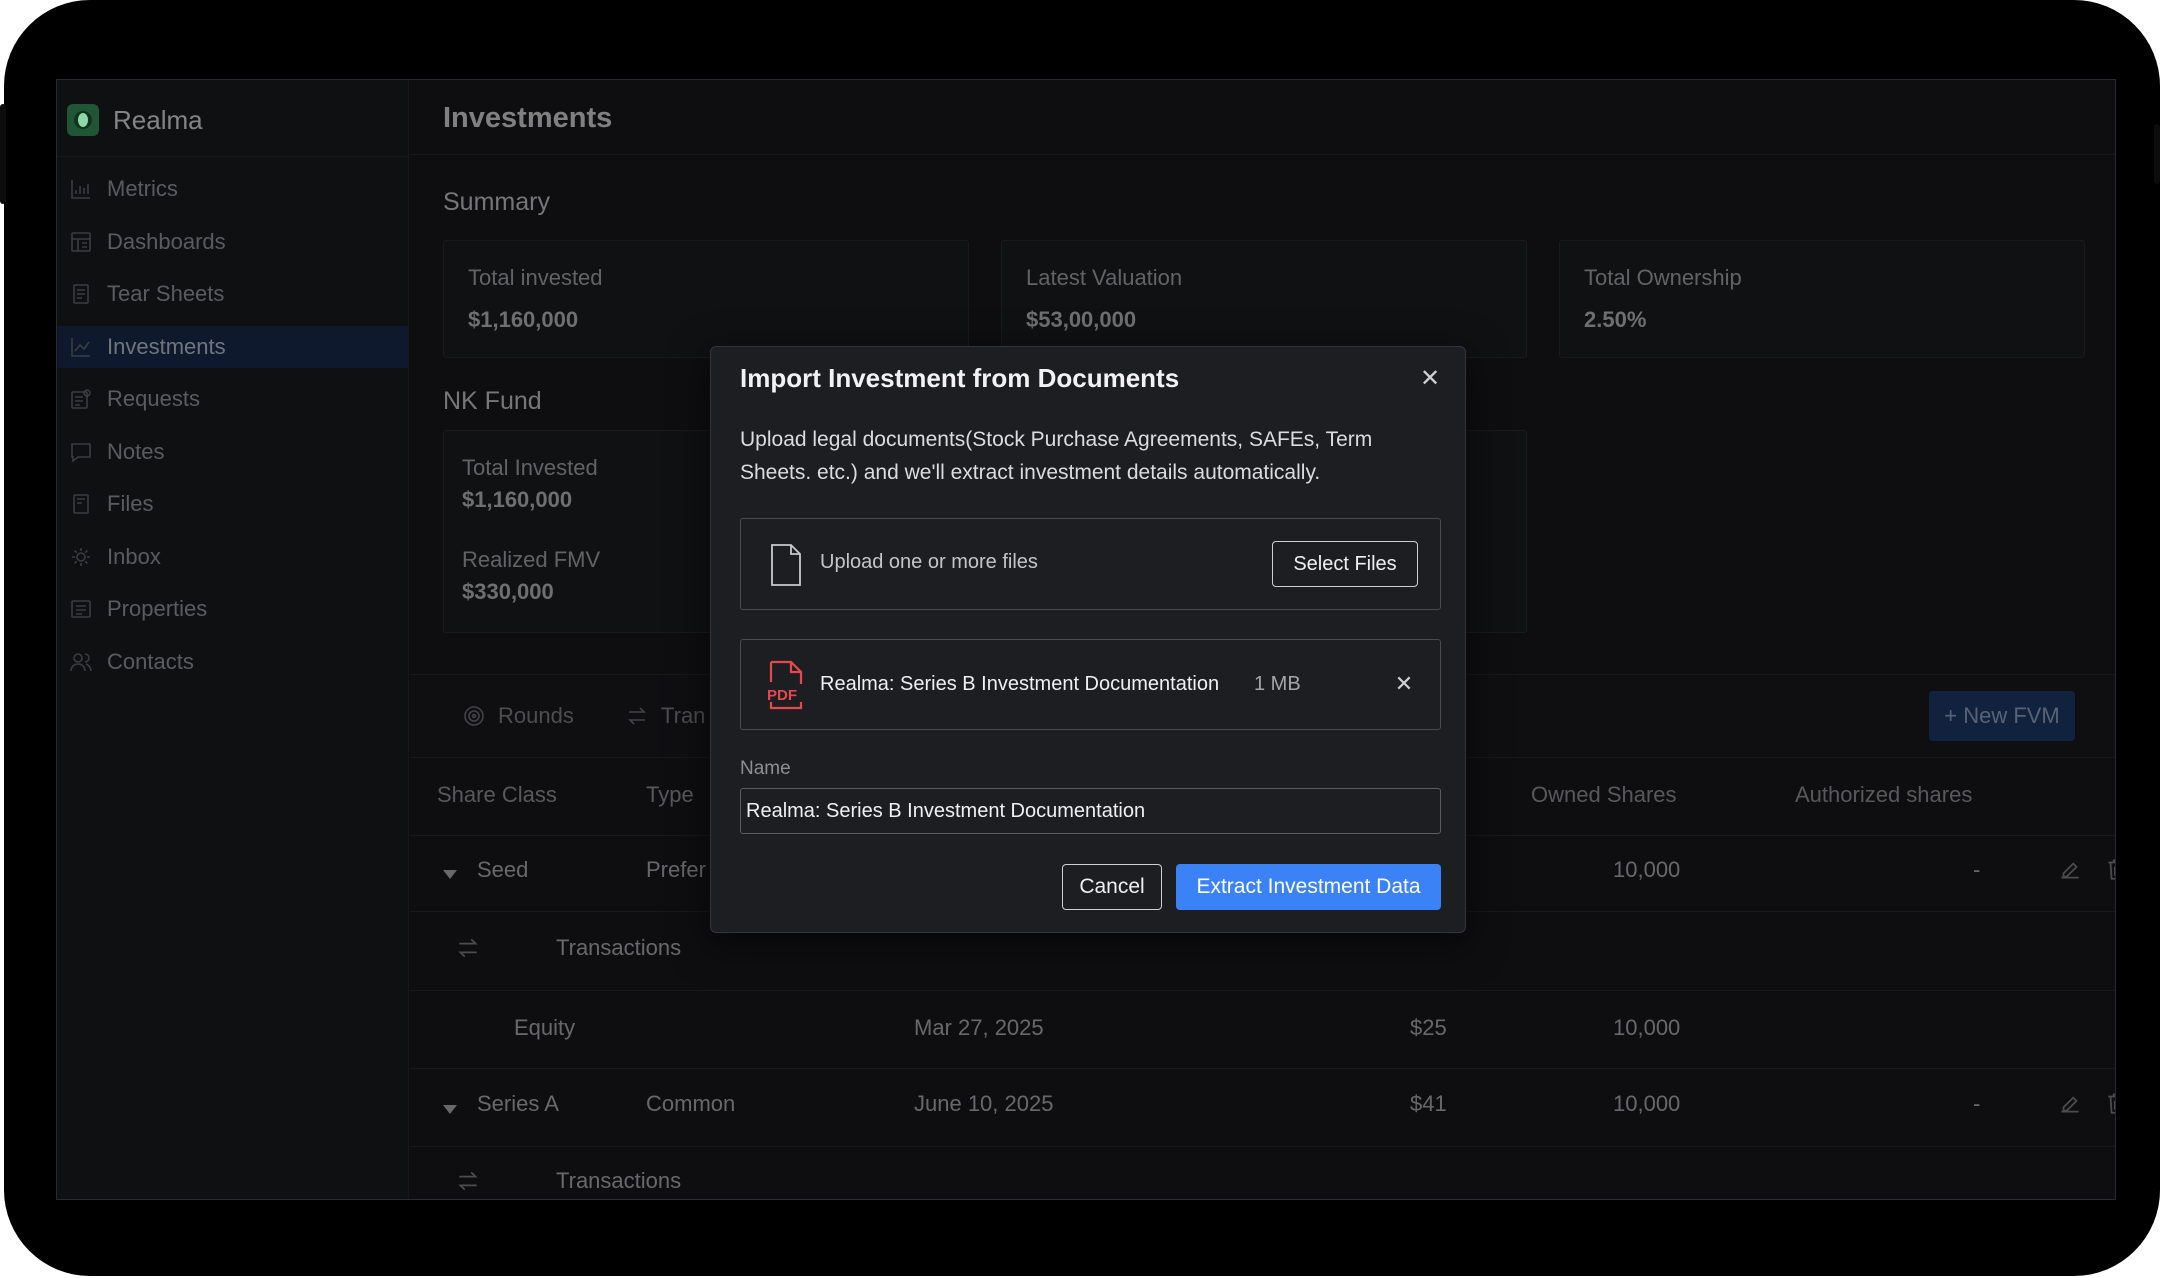  Describe the element at coordinates (1404, 684) in the screenshot. I see `remove-file-icon: ✕` at that location.